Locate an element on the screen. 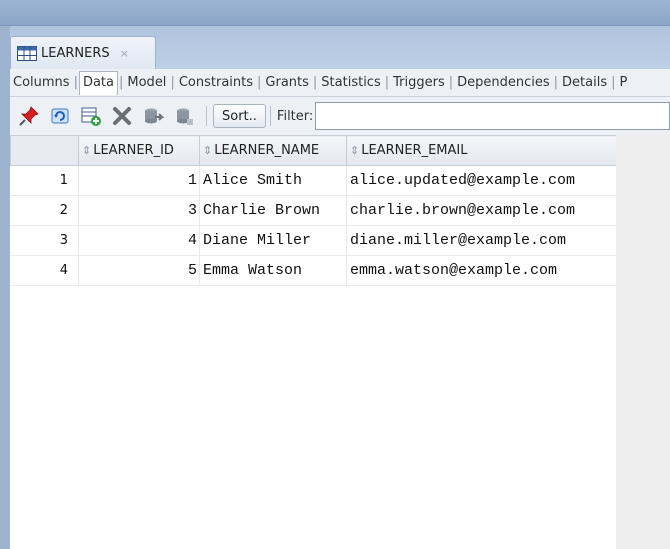 The image size is (670, 549). tab-data: Data is located at coordinates (98, 82).